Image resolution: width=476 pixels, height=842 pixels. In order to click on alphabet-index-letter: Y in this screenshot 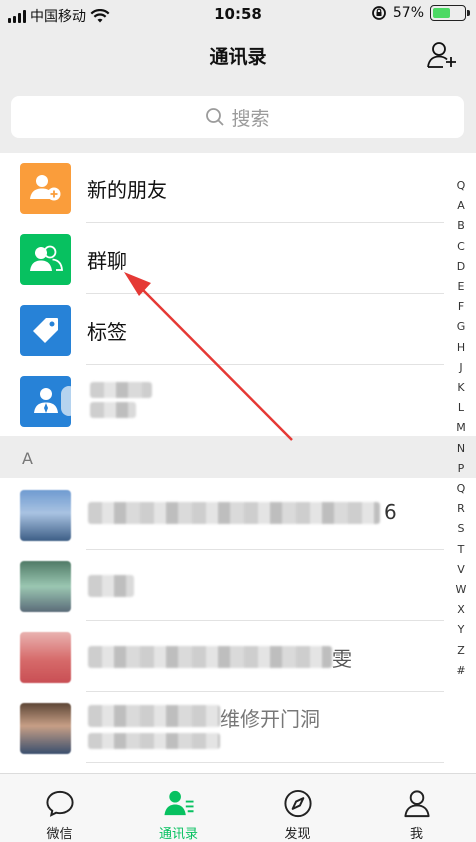, I will do `click(461, 630)`.